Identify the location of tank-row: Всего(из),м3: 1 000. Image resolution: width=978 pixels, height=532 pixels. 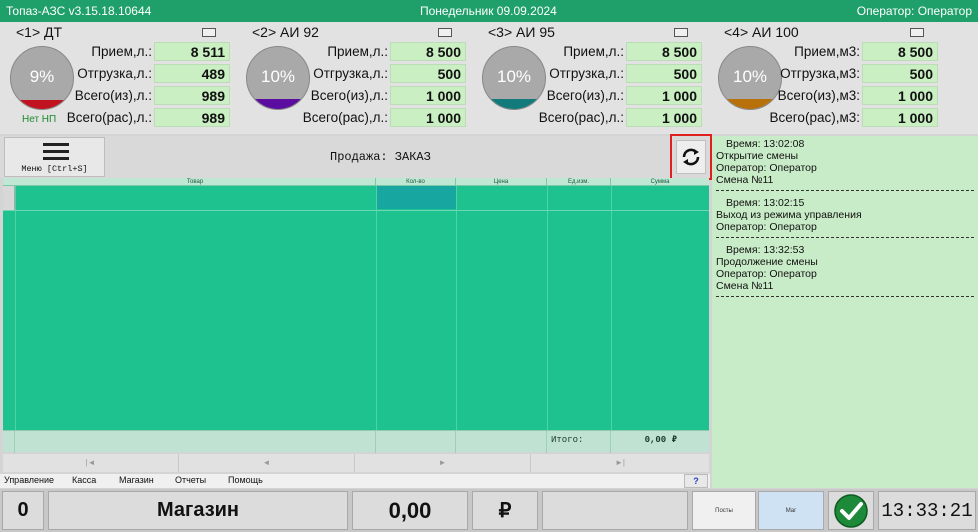
(859, 96).